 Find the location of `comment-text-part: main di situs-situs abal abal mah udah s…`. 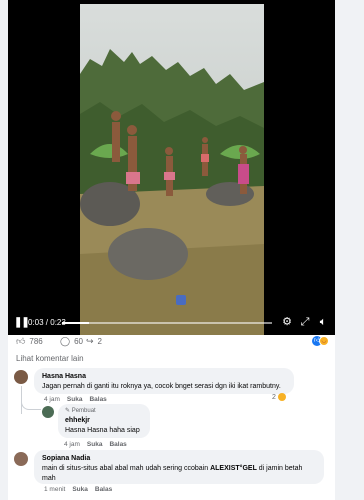

comment-text-part: main di situs-situs abal abal mah udah s… is located at coordinates (126, 468).